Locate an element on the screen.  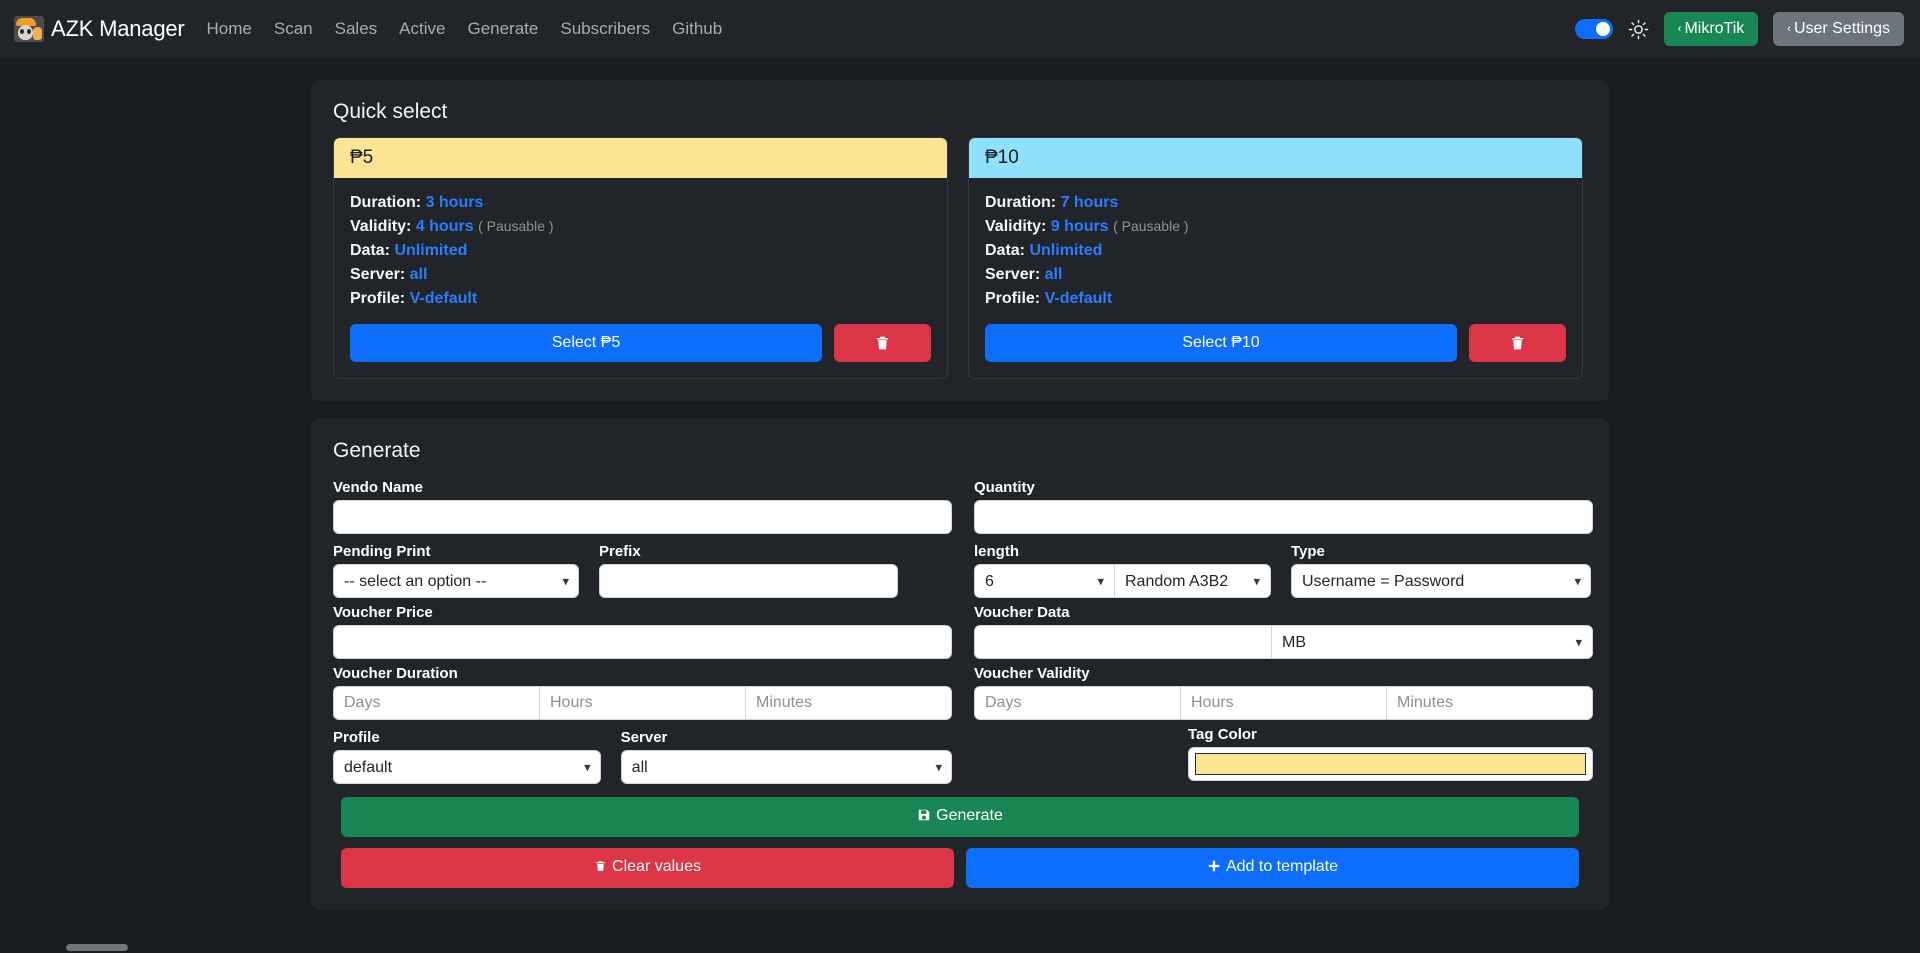
mikrotik-button-label: MikroTik is located at coordinates (1714, 28).